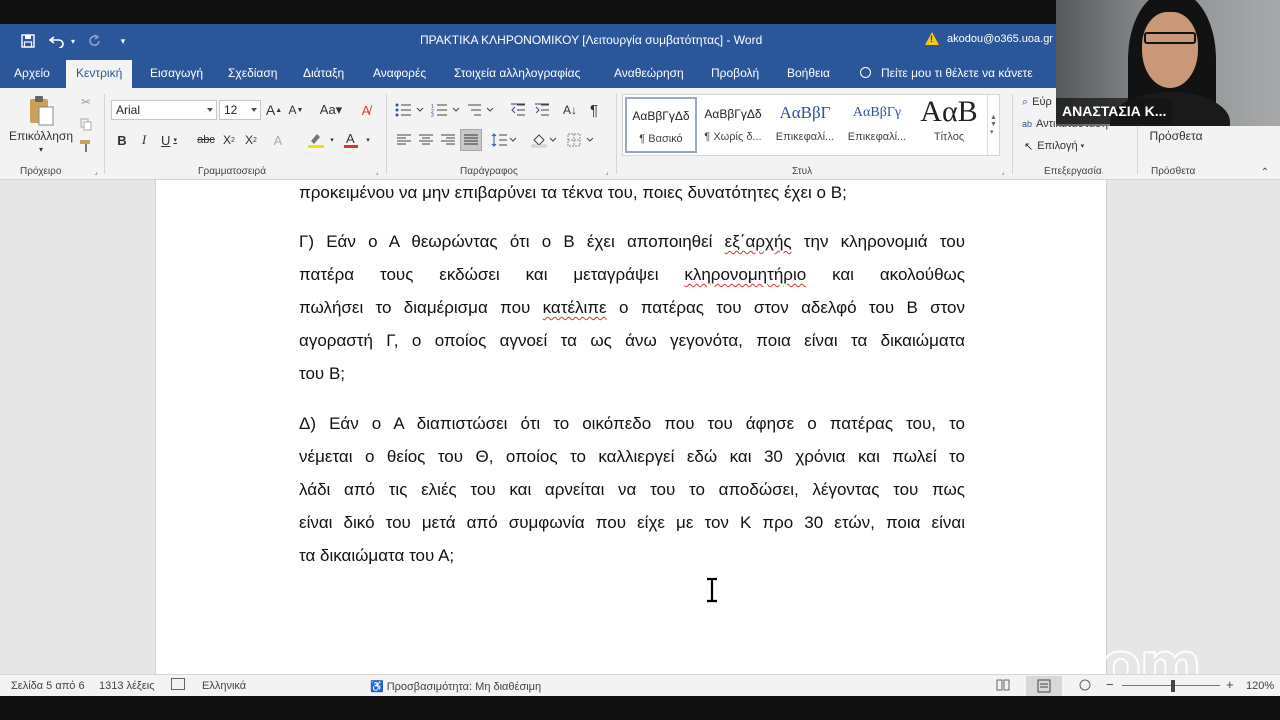 This screenshot has width=1280, height=720. Describe the element at coordinates (482, 110) in the screenshot. I see `multilevel-list-icon` at that location.